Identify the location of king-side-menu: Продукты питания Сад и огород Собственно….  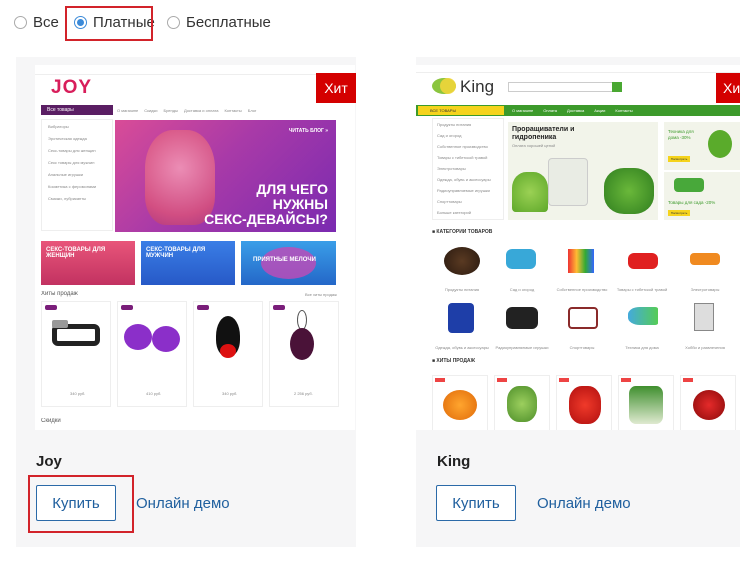
(468, 169).